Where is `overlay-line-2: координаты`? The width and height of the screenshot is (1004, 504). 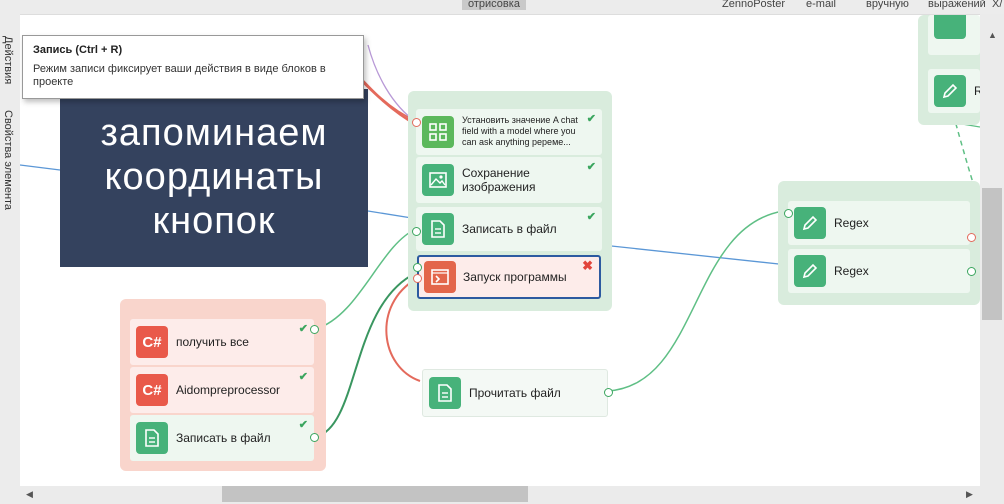 overlay-line-2: координаты is located at coordinates (214, 177).